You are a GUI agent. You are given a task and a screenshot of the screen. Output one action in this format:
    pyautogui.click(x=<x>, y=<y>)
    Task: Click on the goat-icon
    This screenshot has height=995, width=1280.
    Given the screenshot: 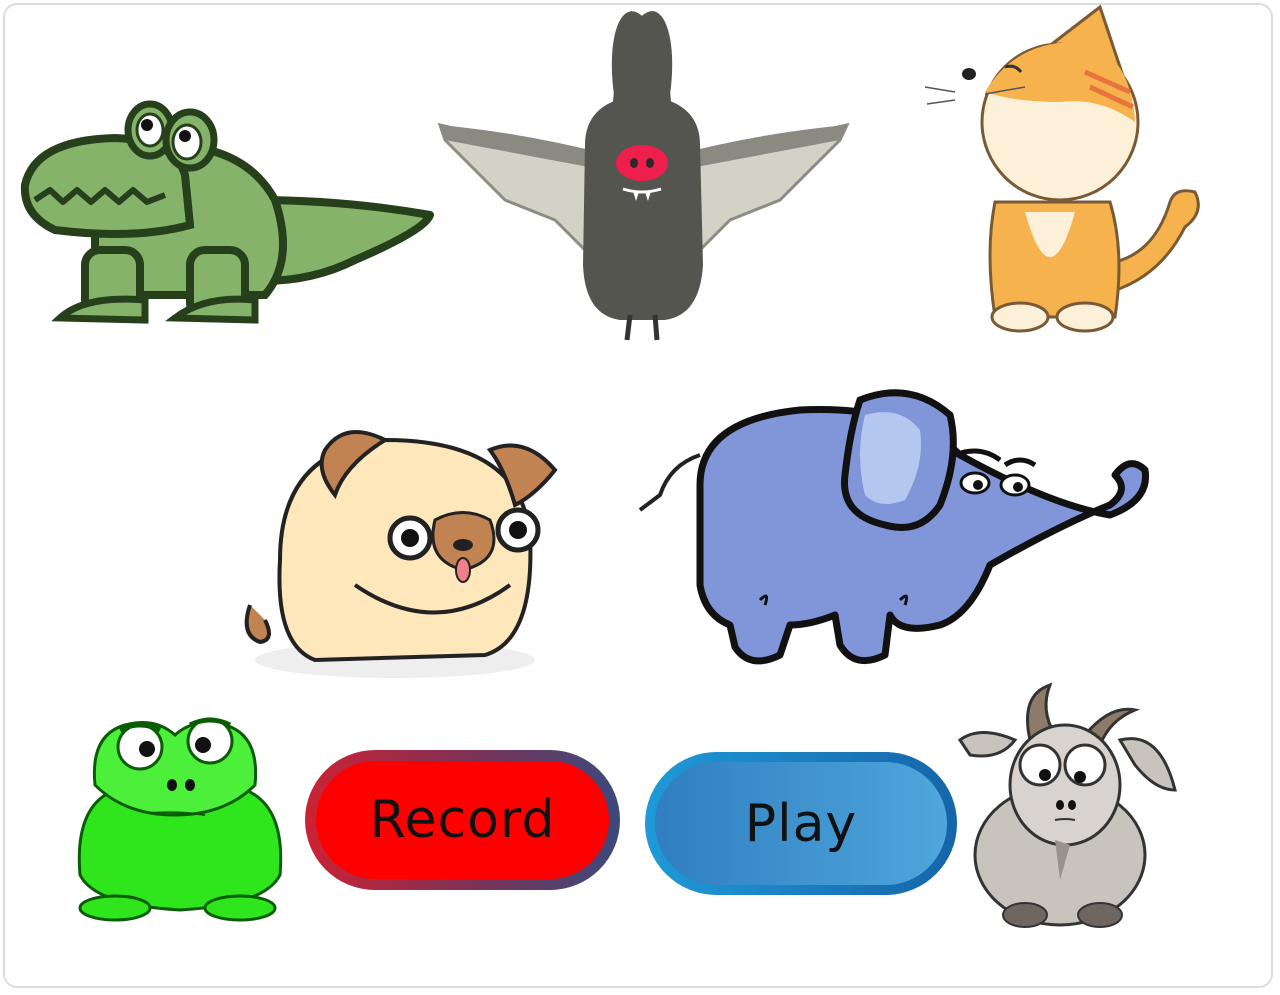 What is the action you would take?
    pyautogui.click(x=1068, y=805)
    